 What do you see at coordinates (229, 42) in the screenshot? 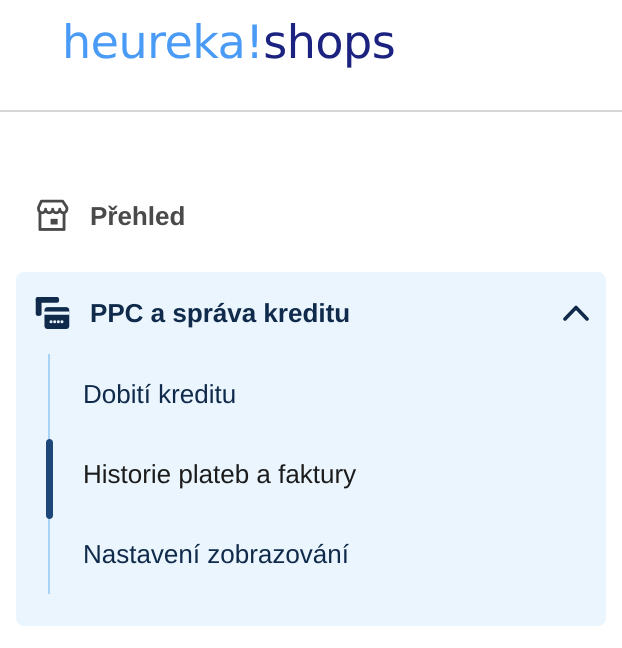
I see `logo-wordmark: heureka!shops` at bounding box center [229, 42].